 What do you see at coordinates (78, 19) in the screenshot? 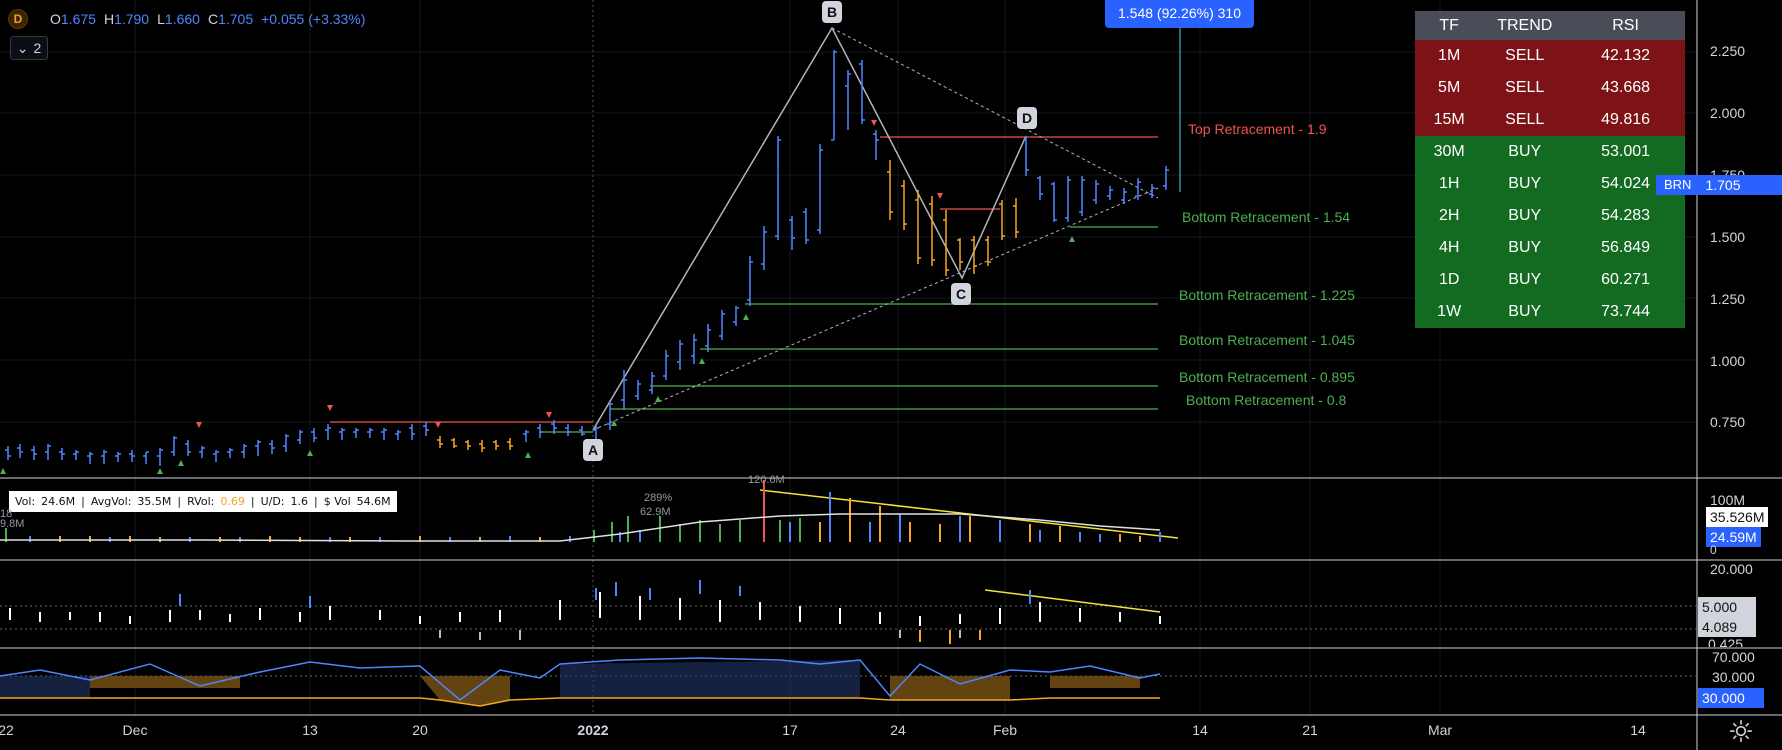
I see `open-value: 1.675` at bounding box center [78, 19].